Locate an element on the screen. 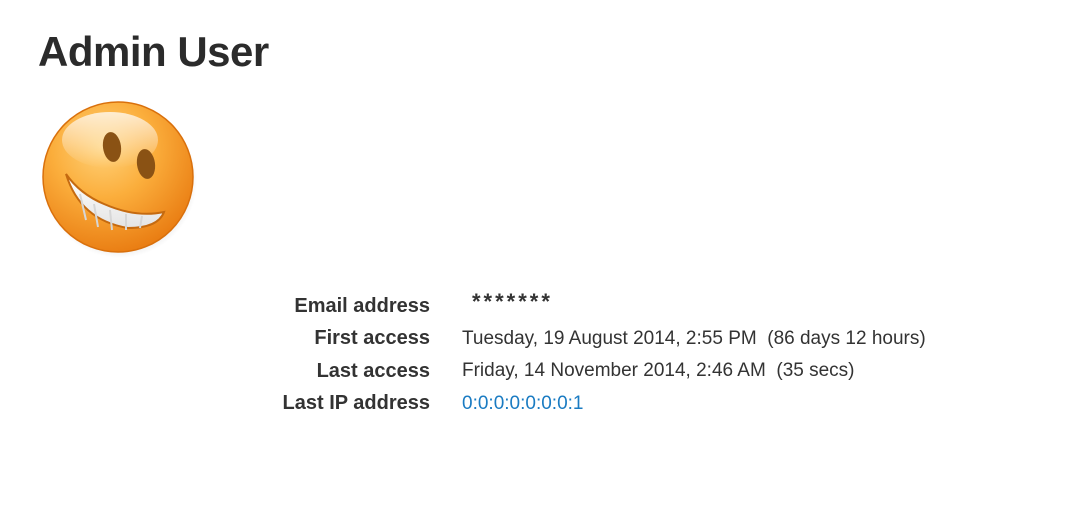 This screenshot has height=518, width=1070. first-access-label: First access is located at coordinates (372, 338).